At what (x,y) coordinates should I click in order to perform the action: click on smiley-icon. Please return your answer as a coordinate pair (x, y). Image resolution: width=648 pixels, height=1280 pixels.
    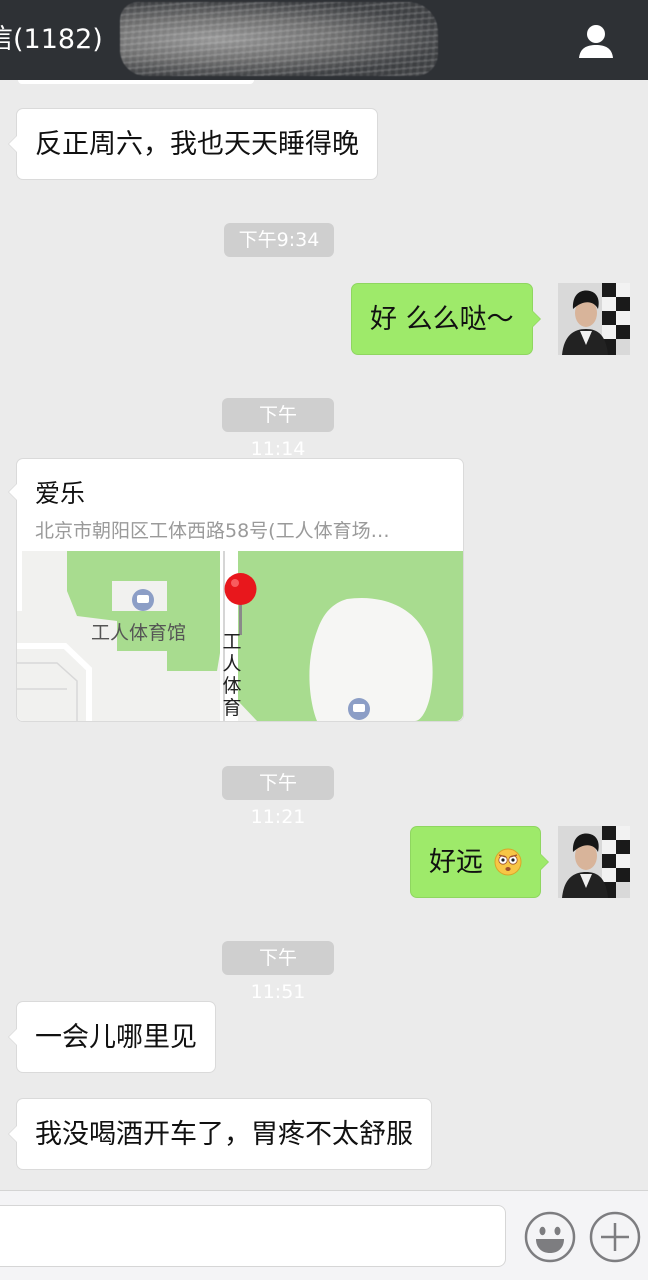
    Looking at the image, I should click on (550, 1237).